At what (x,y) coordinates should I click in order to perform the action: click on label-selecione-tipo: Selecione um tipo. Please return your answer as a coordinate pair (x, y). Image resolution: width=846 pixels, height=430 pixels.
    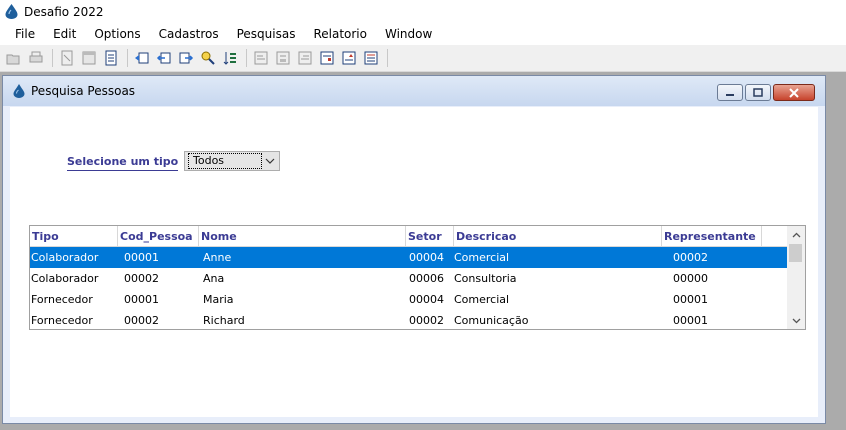
    Looking at the image, I should click on (123, 163).